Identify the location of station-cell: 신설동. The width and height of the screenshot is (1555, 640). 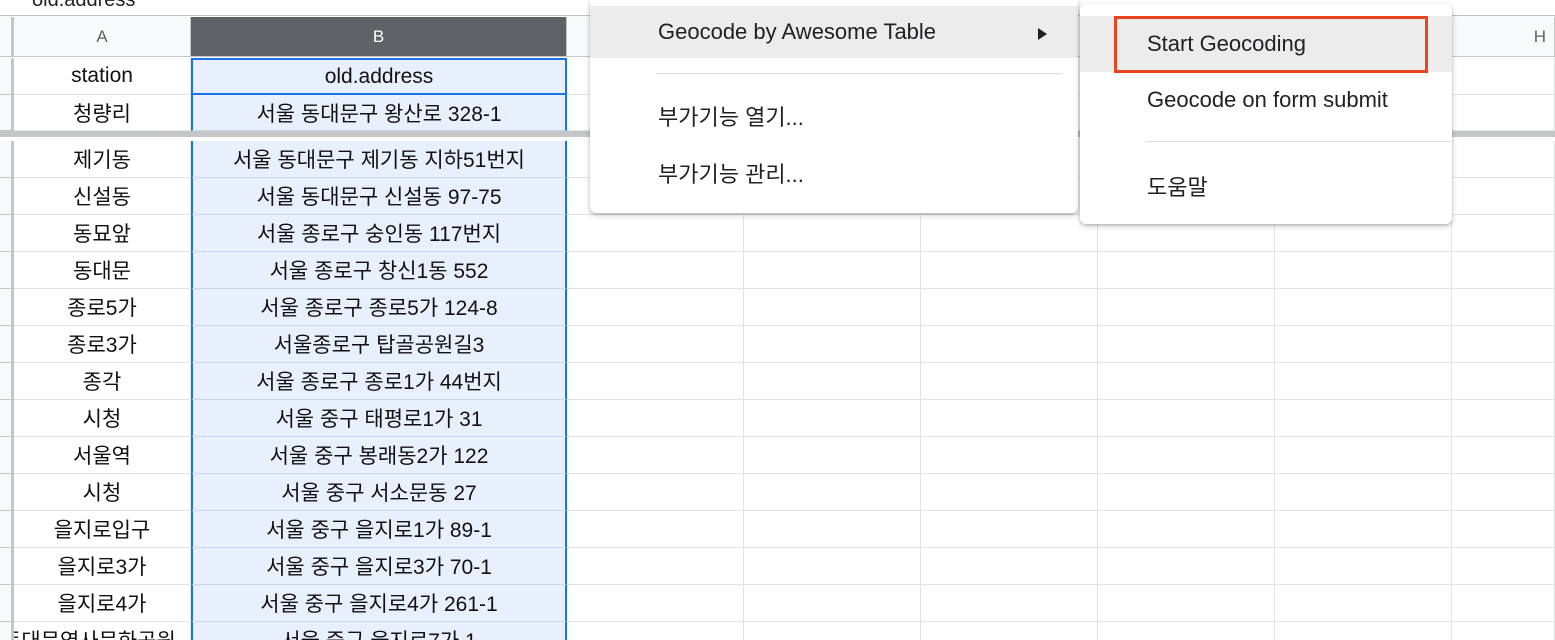
(102, 196).